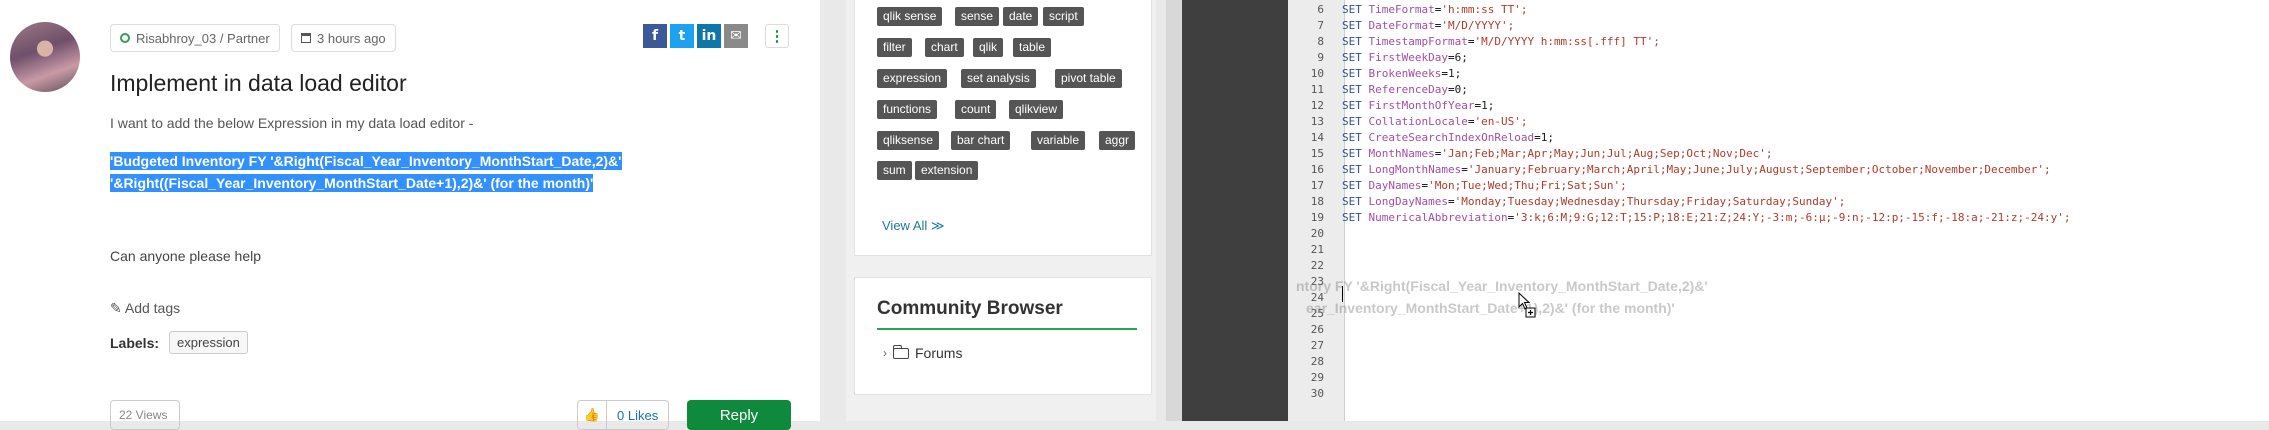 Image resolution: width=2269 pixels, height=430 pixels. What do you see at coordinates (1418, 106) in the screenshot?
I see `code-line: SET FirstMonthOfYear=1;` at bounding box center [1418, 106].